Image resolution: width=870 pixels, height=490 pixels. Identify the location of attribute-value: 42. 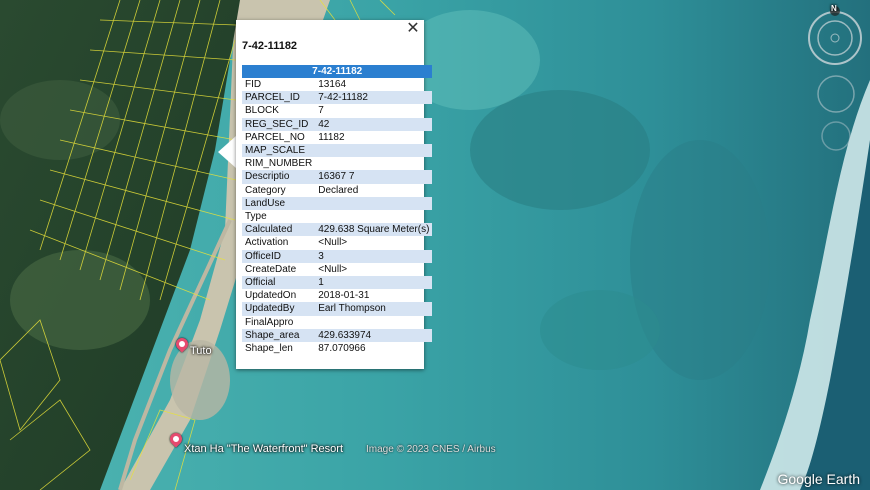
(374, 124).